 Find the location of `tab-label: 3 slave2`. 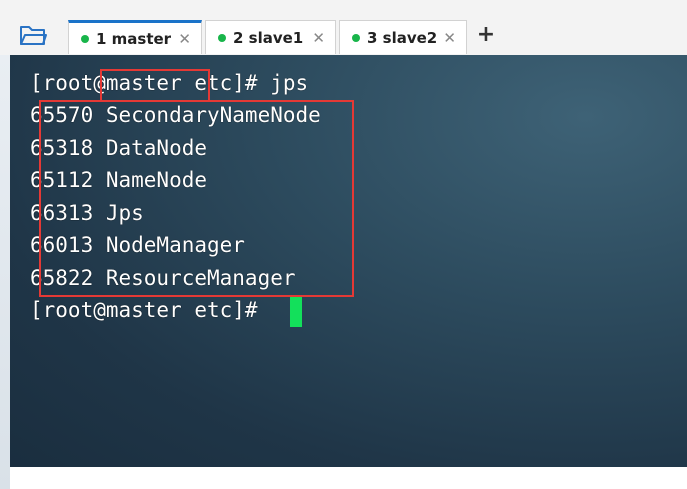

tab-label: 3 slave2 is located at coordinates (402, 37).